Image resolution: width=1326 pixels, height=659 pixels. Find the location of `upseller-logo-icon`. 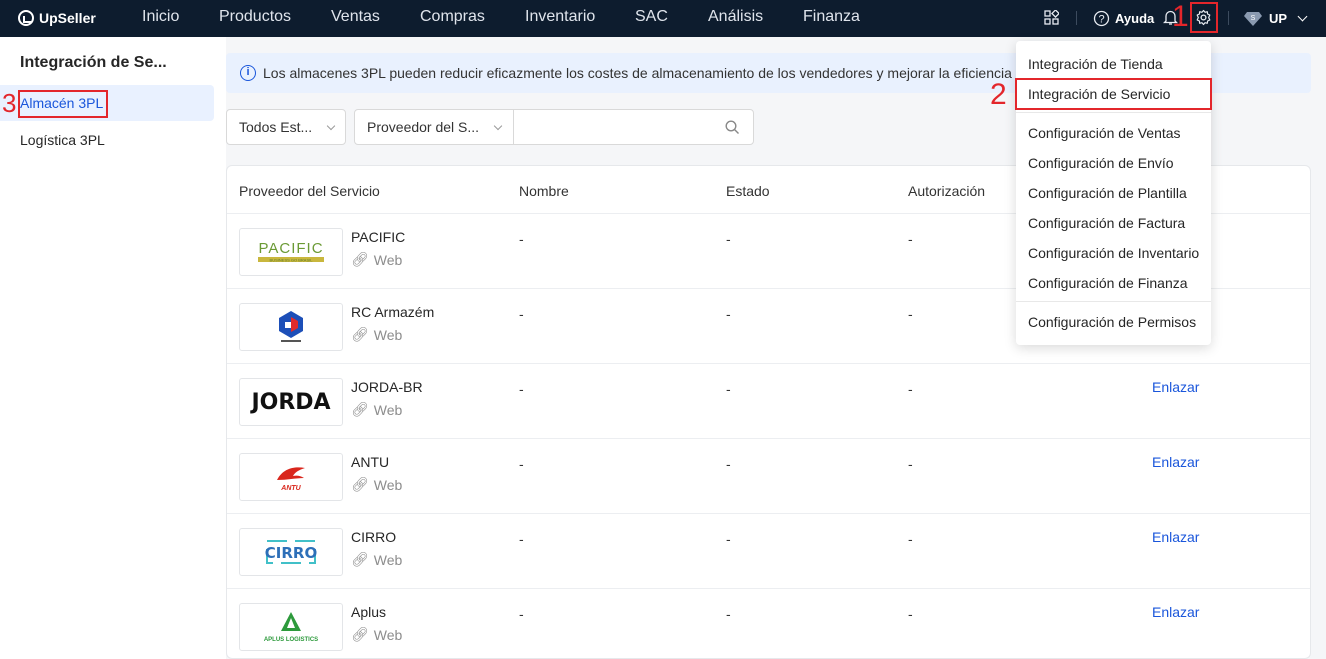

upseller-logo-icon is located at coordinates (26, 18).